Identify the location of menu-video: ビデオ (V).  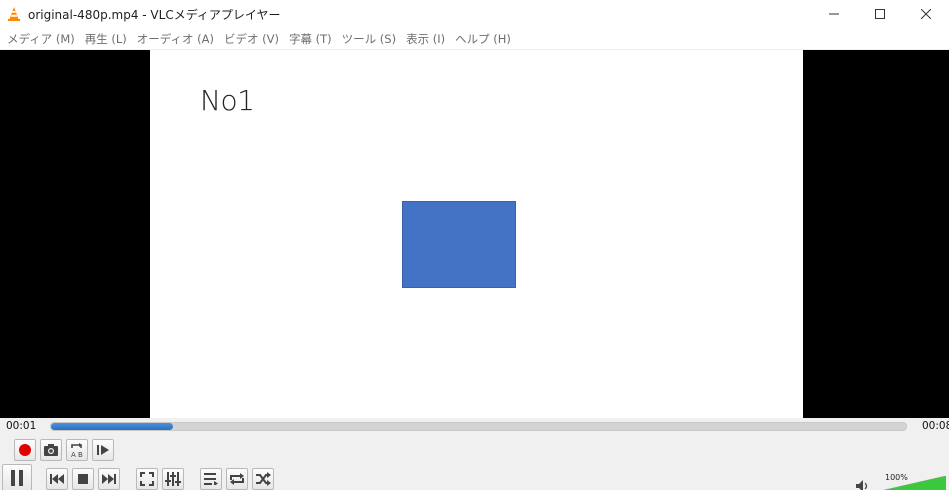
(251, 39).